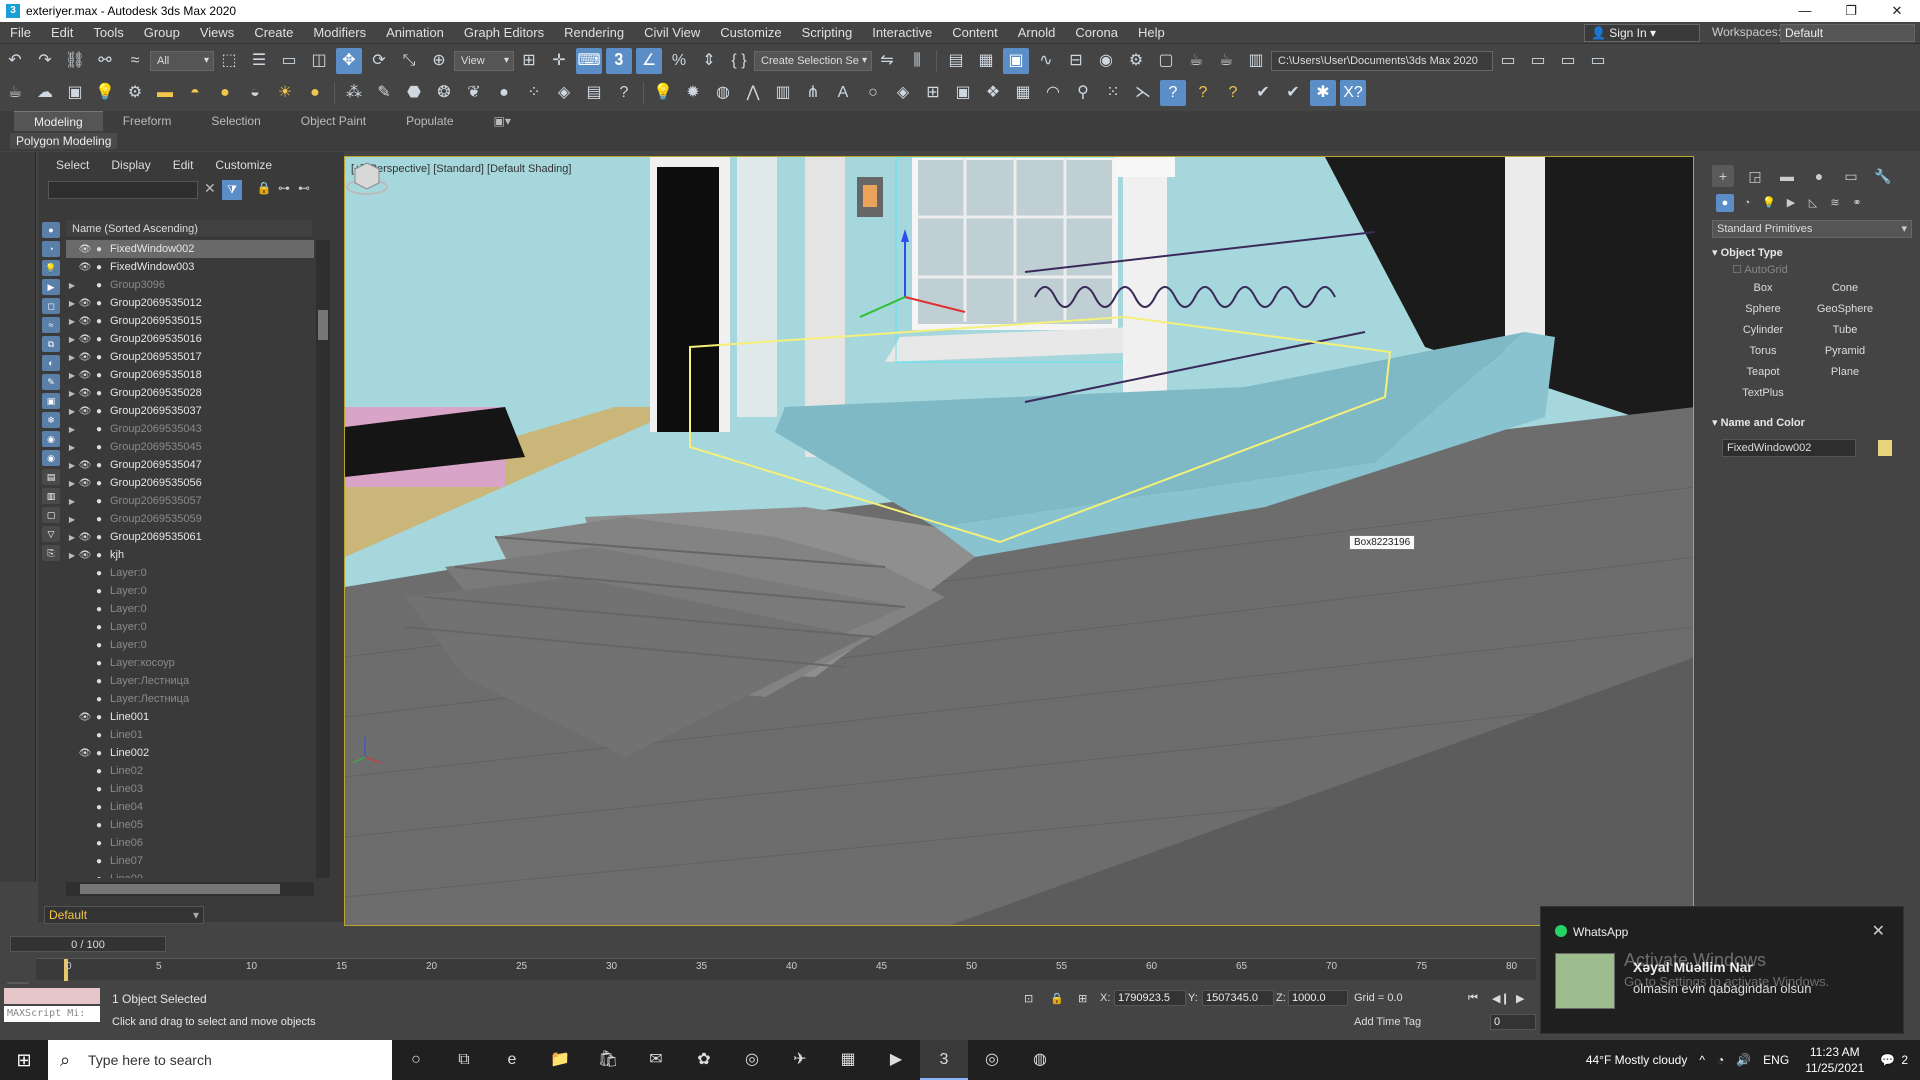 The width and height of the screenshot is (1920, 1080). Describe the element at coordinates (333, 121) in the screenshot. I see `ribbon-tab-object-paint: Object Paint` at that location.